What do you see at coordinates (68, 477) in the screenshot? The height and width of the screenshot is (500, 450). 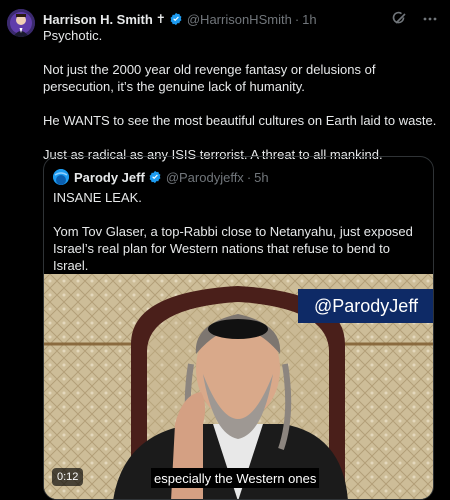 I see `video-duration: 0:12` at bounding box center [68, 477].